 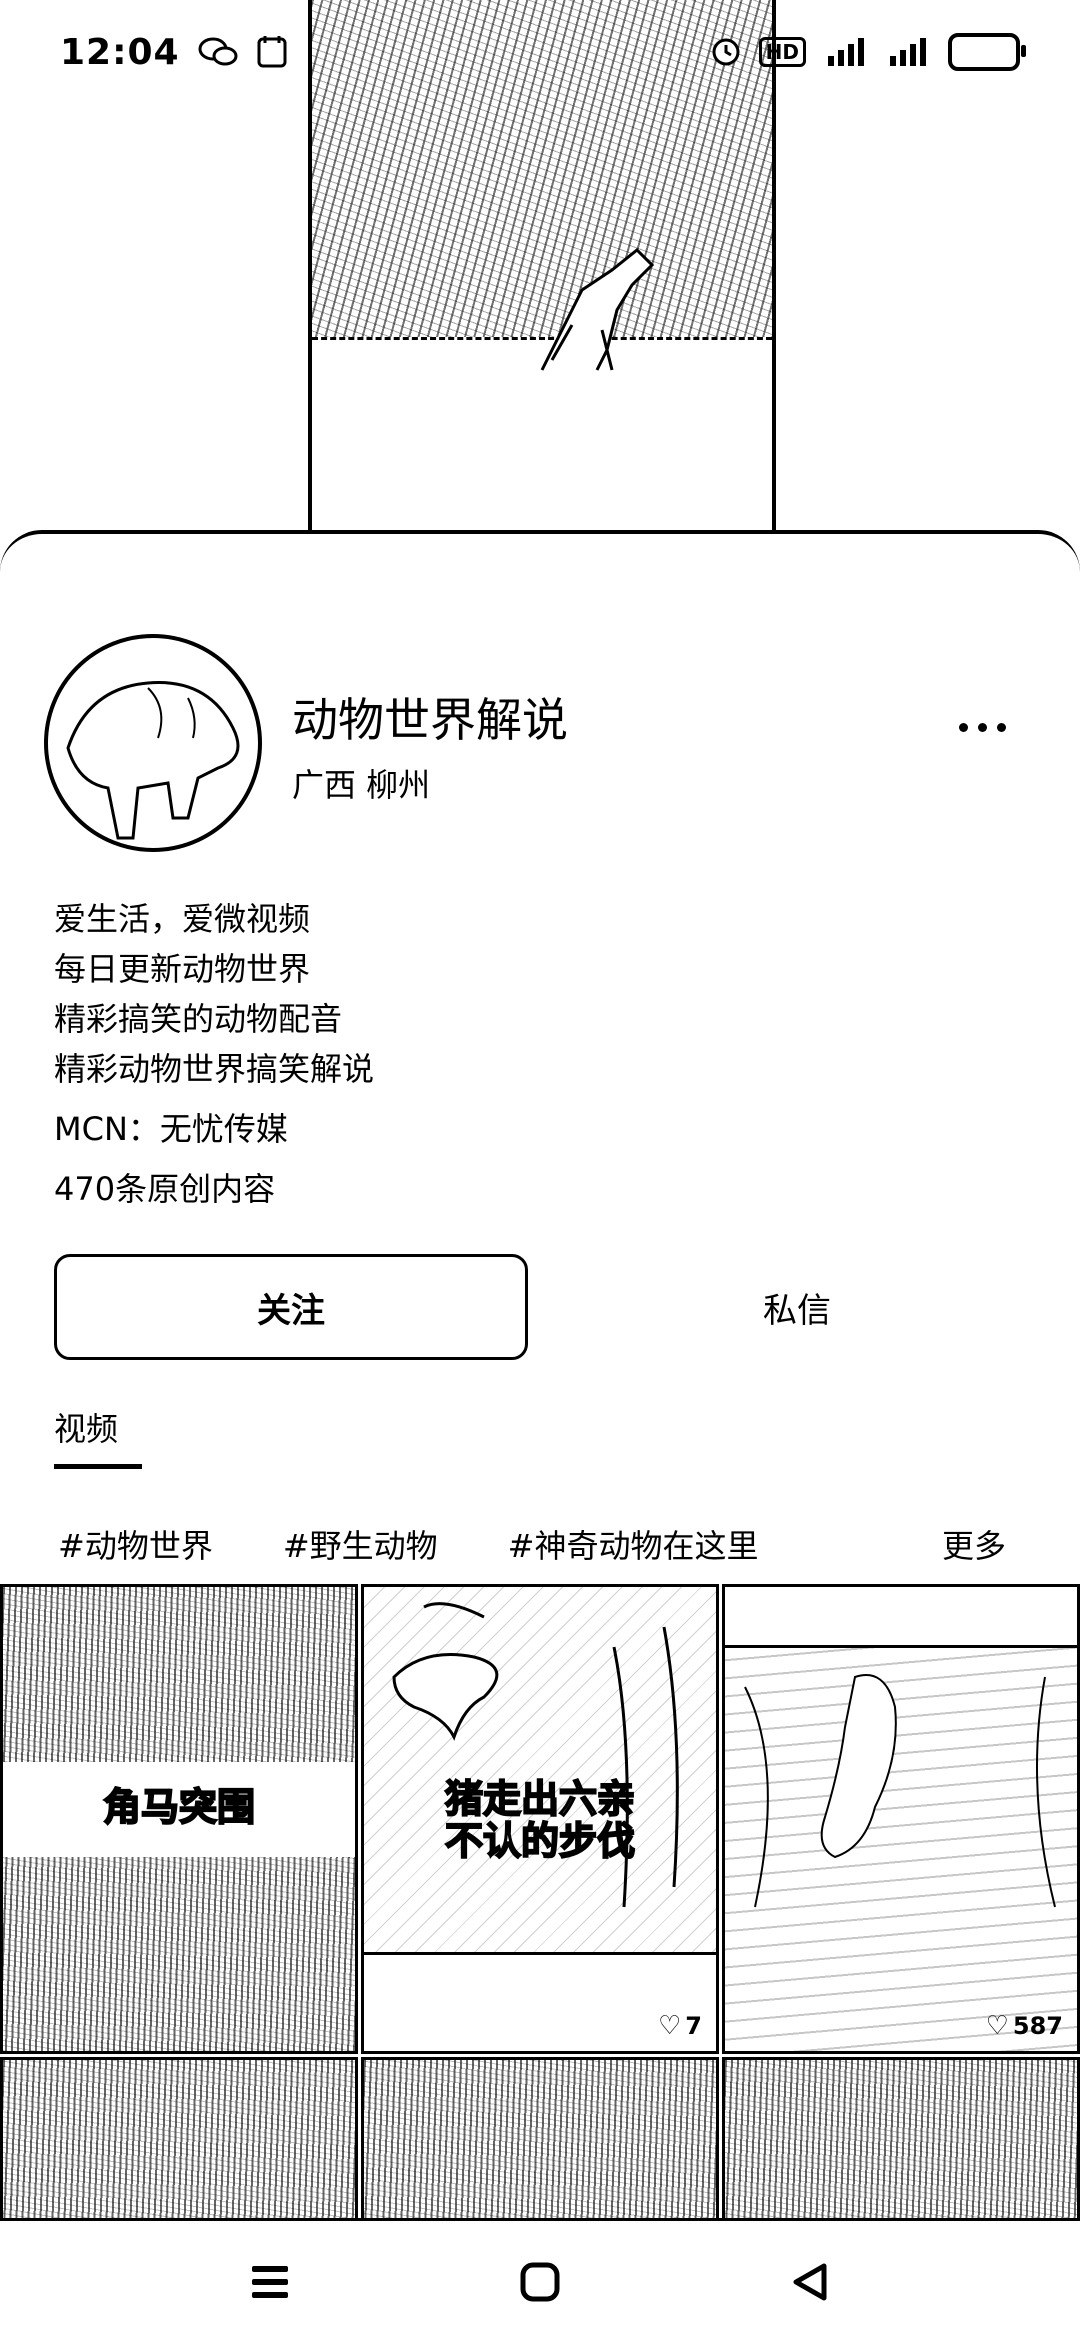 What do you see at coordinates (430, 720) in the screenshot?
I see `profile-name: 动物世界解说` at bounding box center [430, 720].